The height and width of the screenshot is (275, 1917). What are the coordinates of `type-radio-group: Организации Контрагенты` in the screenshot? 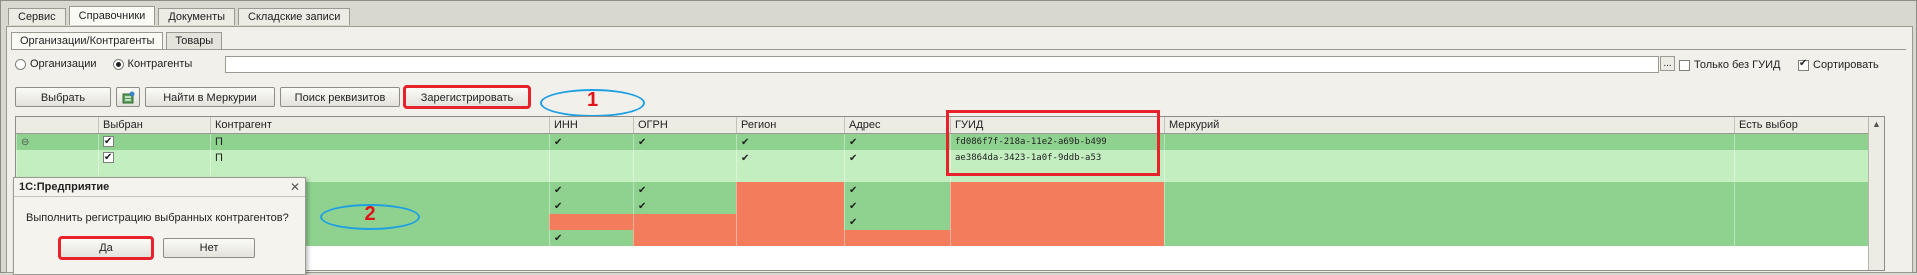 It's located at (111, 64).